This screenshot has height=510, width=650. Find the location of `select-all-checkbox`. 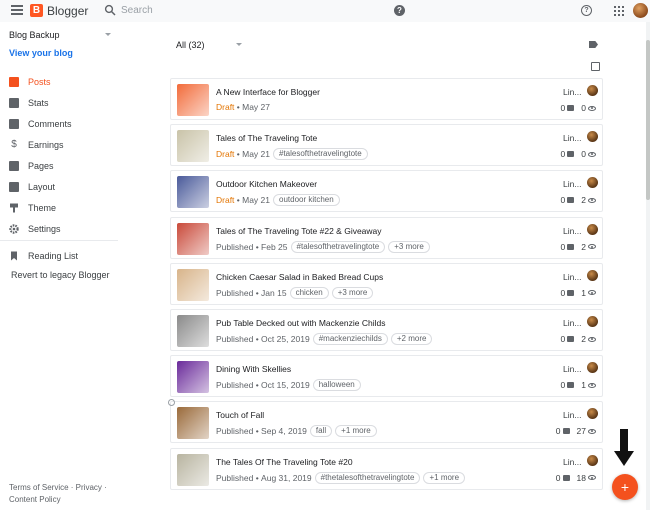

select-all-checkbox is located at coordinates (595, 66).